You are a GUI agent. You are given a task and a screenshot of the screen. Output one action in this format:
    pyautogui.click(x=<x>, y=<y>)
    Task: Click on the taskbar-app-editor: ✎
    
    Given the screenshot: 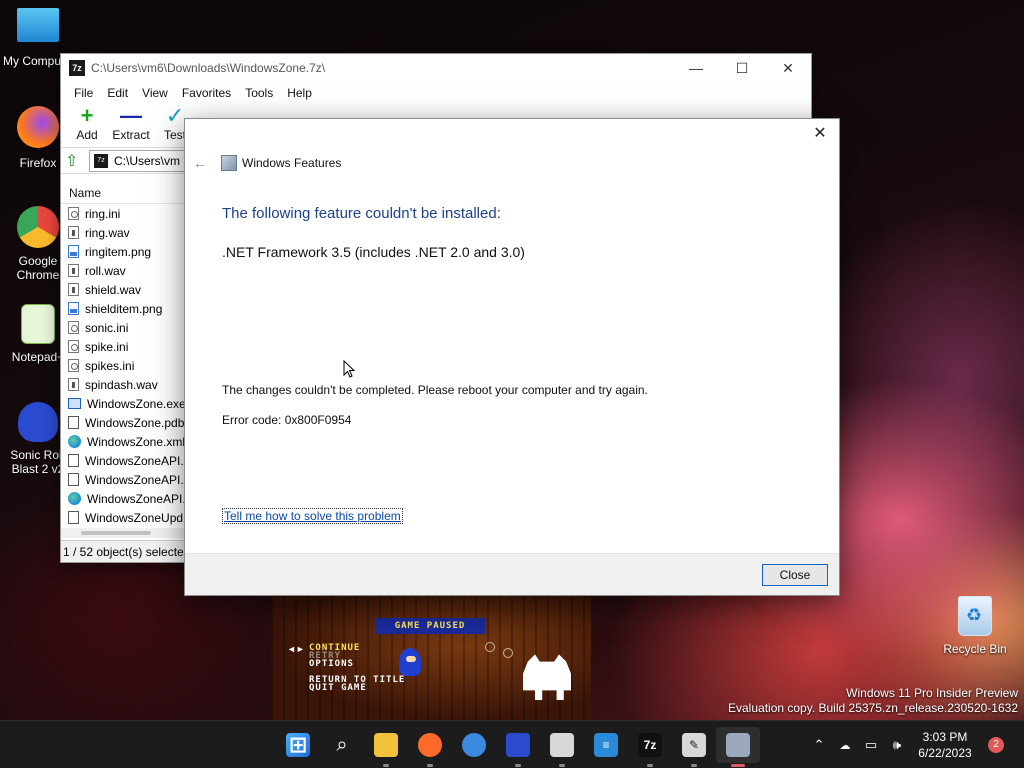 What is the action you would take?
    pyautogui.click(x=694, y=747)
    